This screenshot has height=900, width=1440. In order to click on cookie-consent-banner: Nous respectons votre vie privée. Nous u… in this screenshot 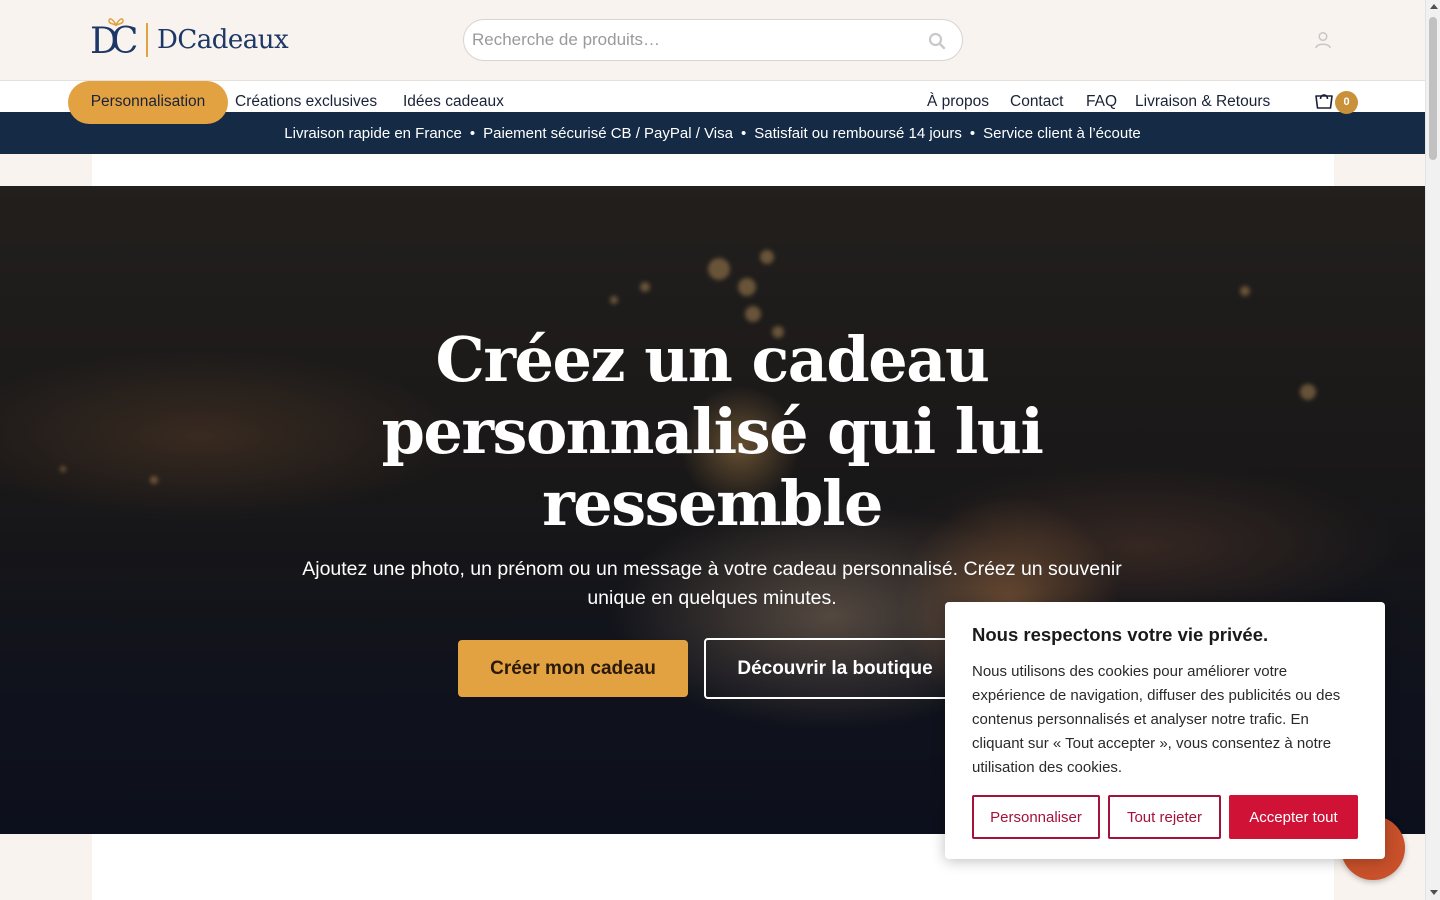, I will do `click(1165, 730)`.